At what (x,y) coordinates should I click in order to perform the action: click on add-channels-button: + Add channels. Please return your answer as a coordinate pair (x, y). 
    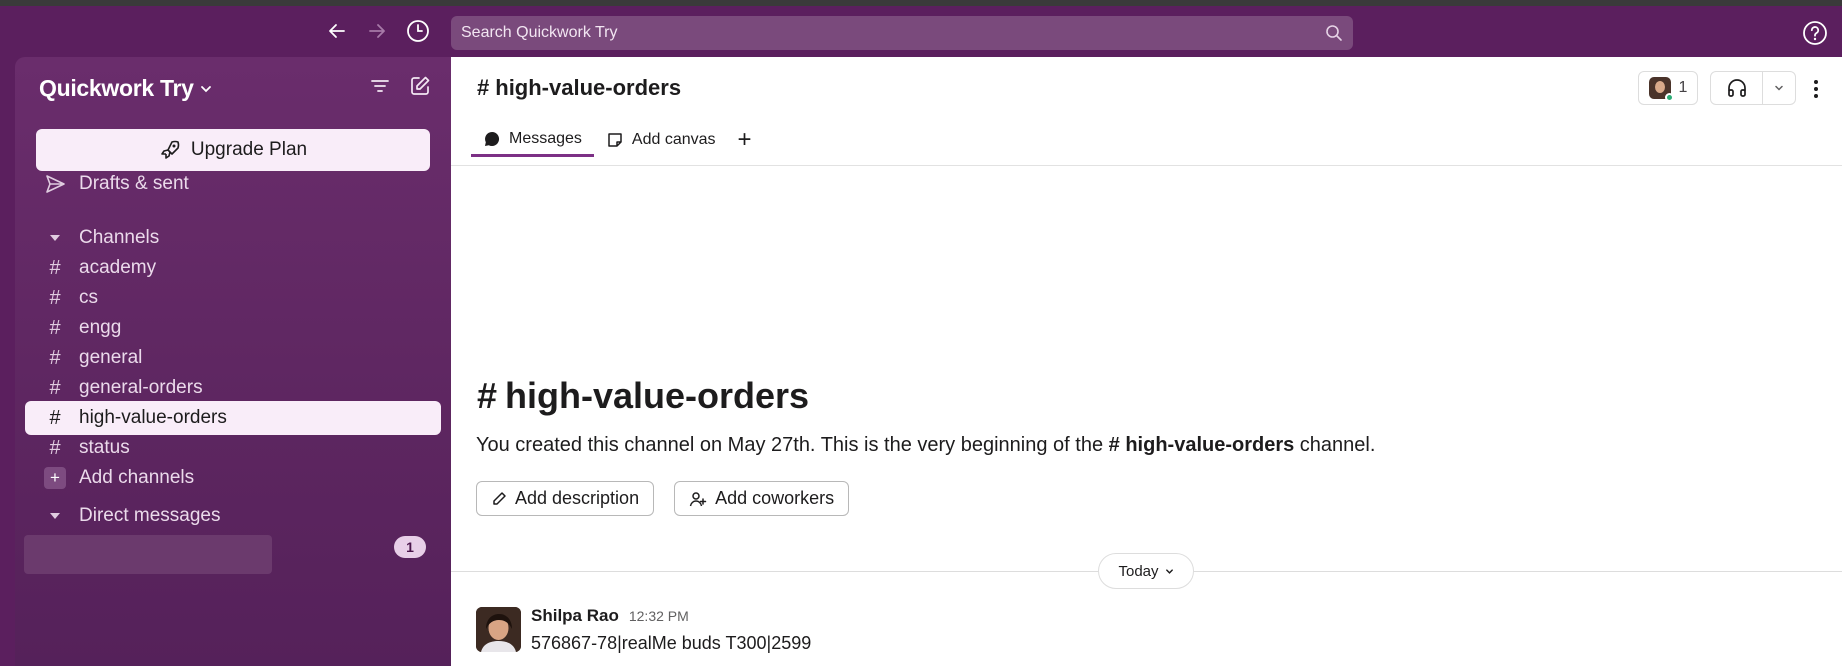
    Looking at the image, I should click on (233, 478).